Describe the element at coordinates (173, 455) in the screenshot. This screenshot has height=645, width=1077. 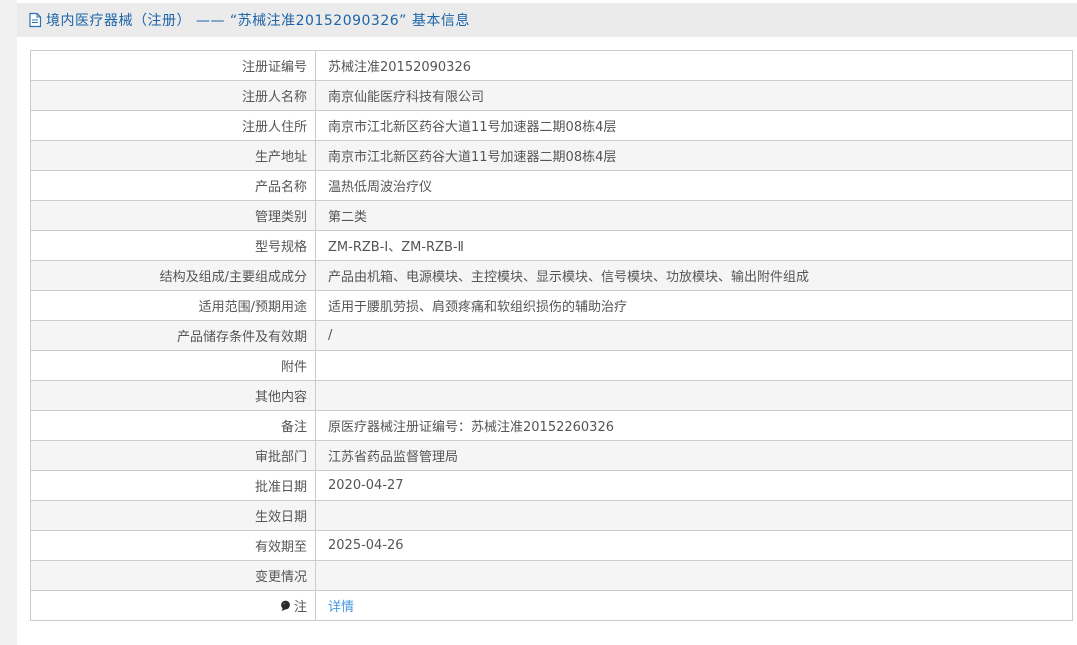
I see `row-label-cell: 审批部门` at that location.